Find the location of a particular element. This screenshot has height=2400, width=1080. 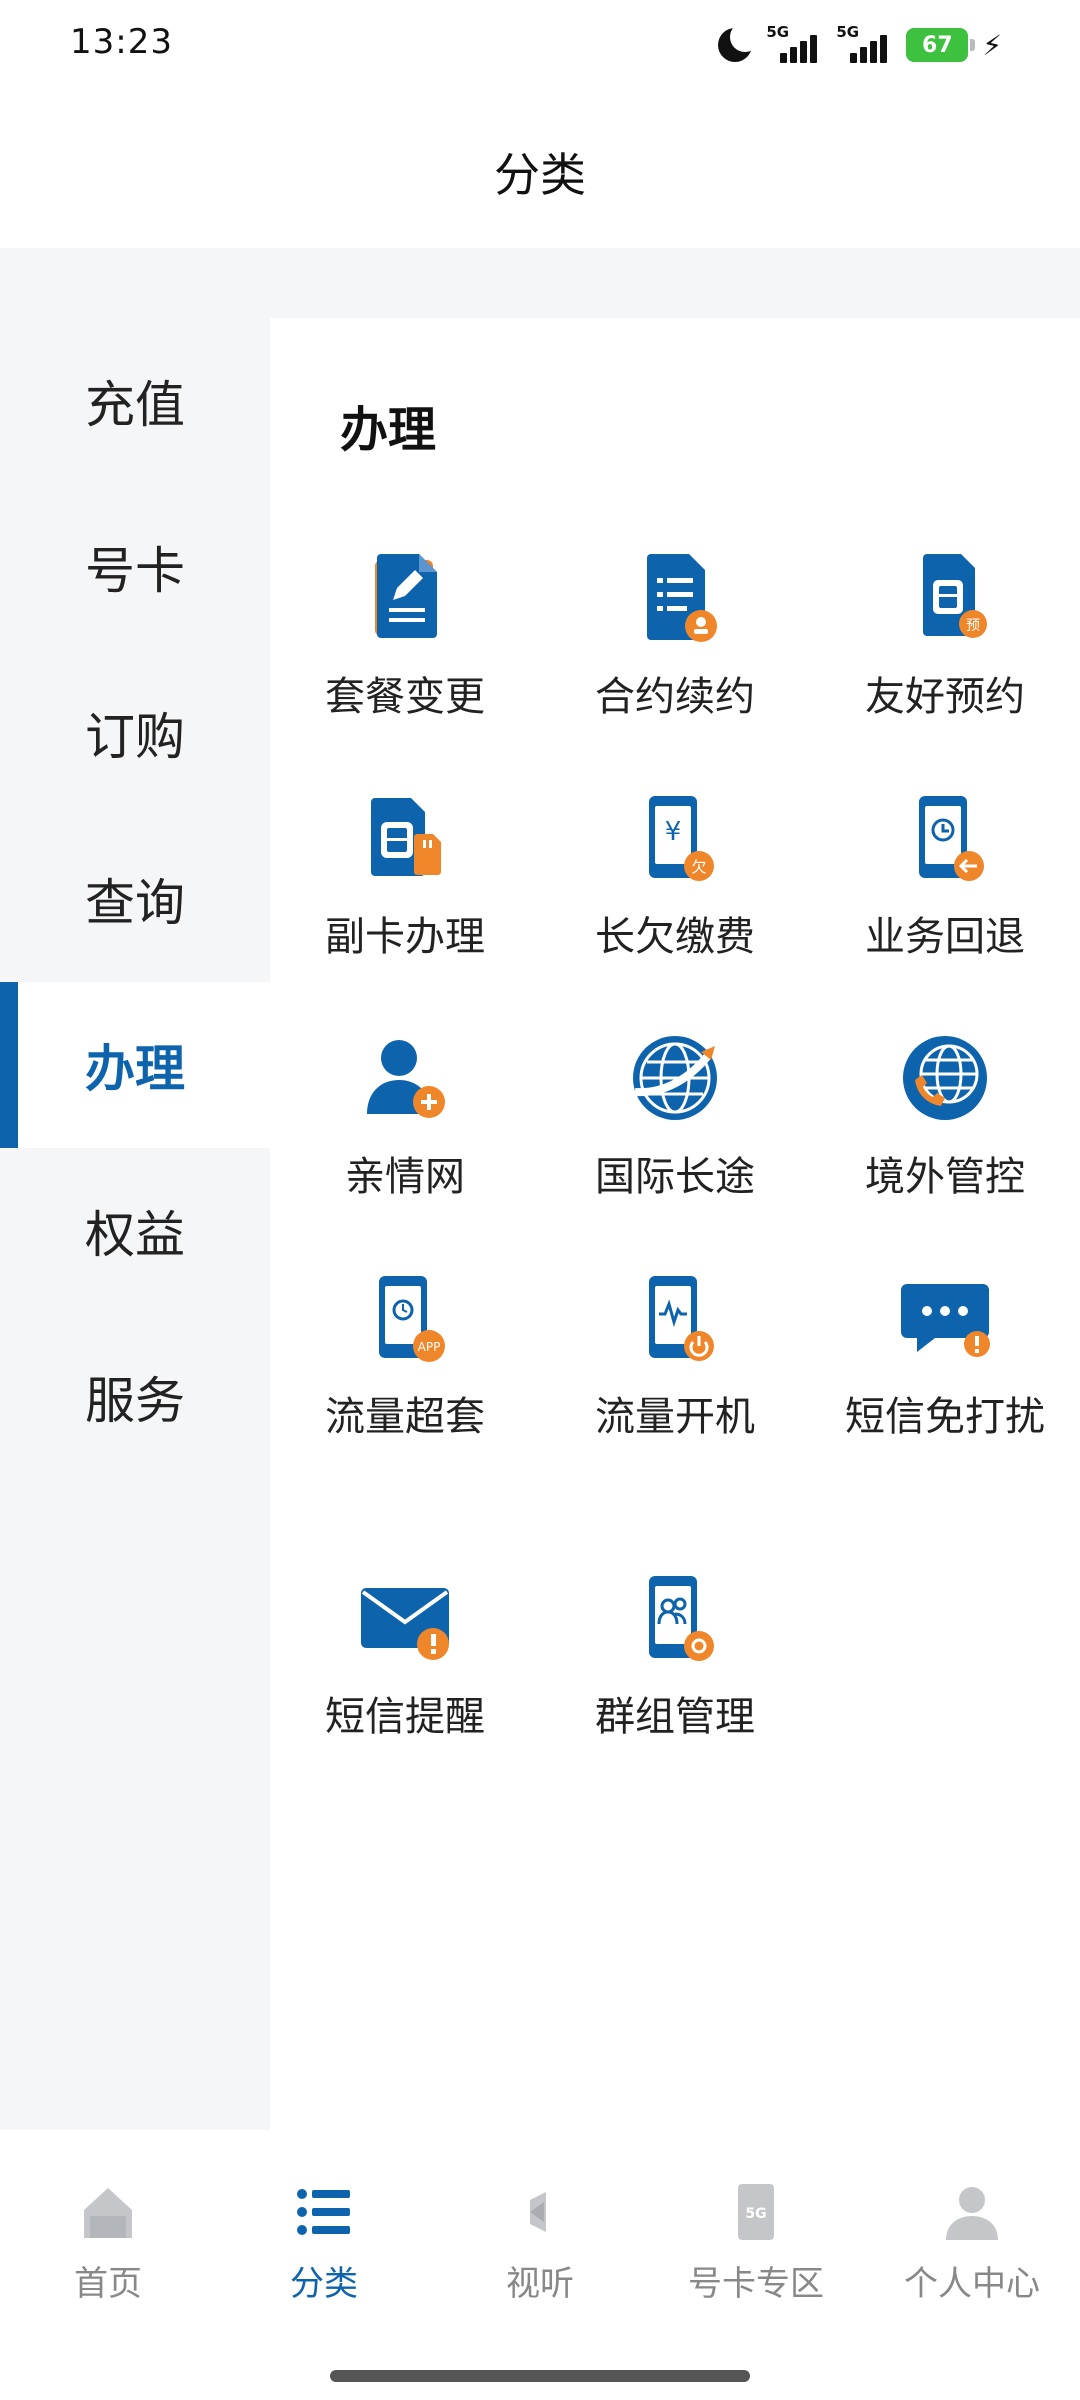

nav-item-home: 首页 is located at coordinates (108, 2242).